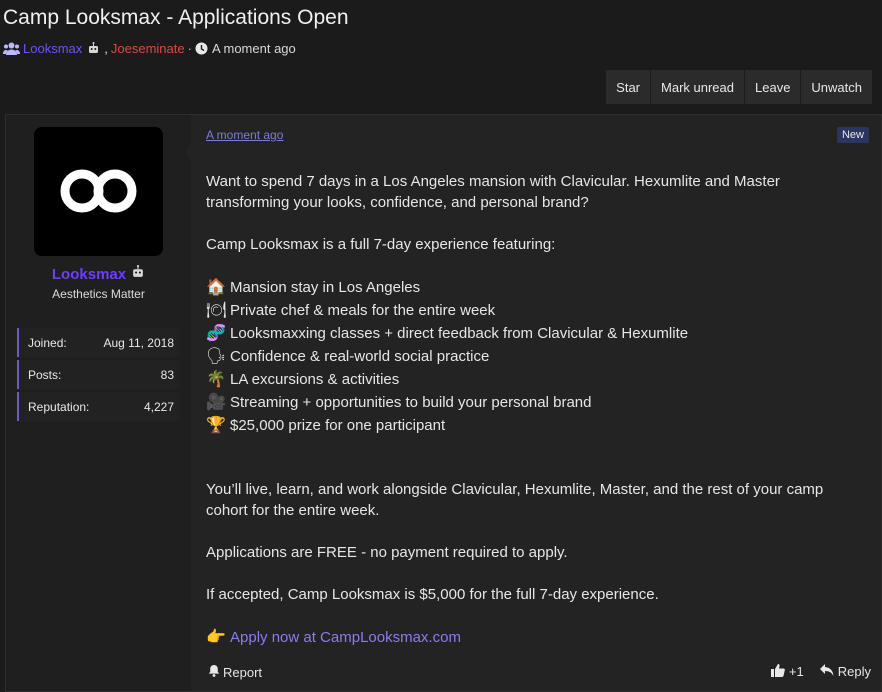 The width and height of the screenshot is (882, 692). What do you see at coordinates (526, 637) in the screenshot?
I see `apply-line: 👉 Apply now at CampLooksmax.com` at bounding box center [526, 637].